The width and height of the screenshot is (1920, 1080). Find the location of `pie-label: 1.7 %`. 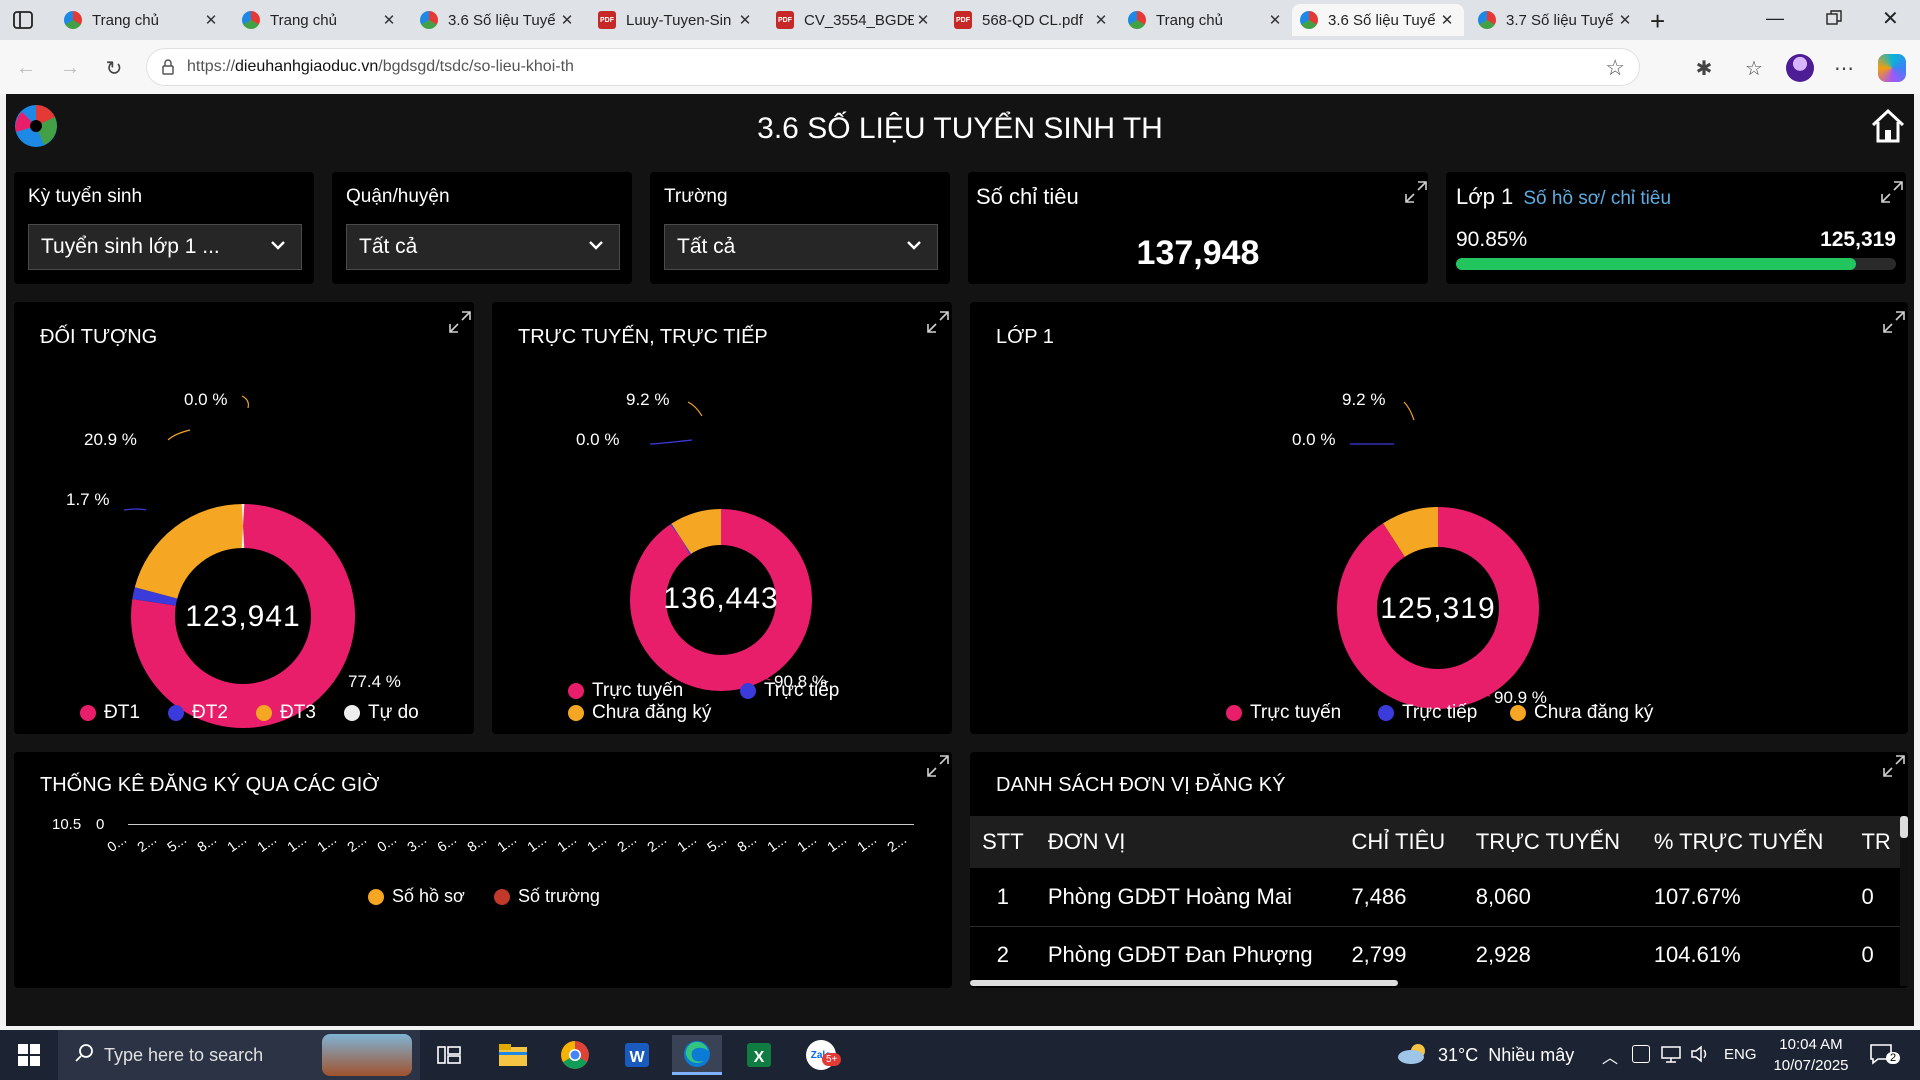

pie-label: 1.7 % is located at coordinates (88, 499).